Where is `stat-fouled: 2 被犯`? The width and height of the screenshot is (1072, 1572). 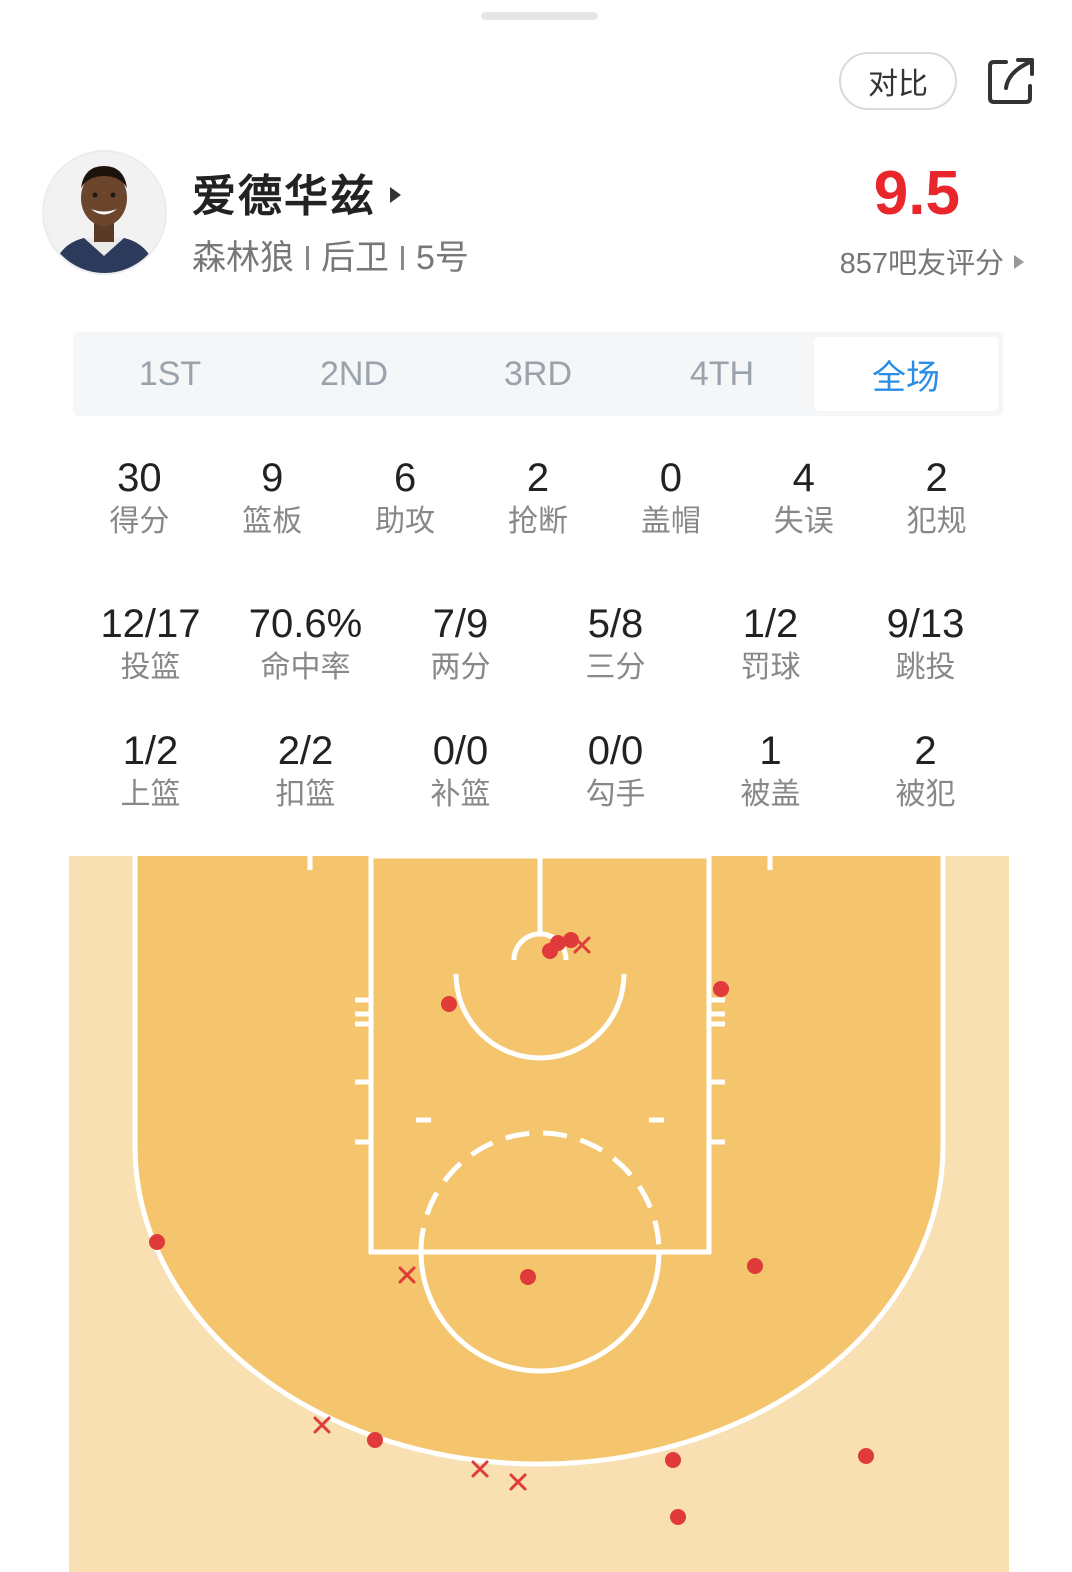 stat-fouled: 2 被犯 is located at coordinates (925, 771).